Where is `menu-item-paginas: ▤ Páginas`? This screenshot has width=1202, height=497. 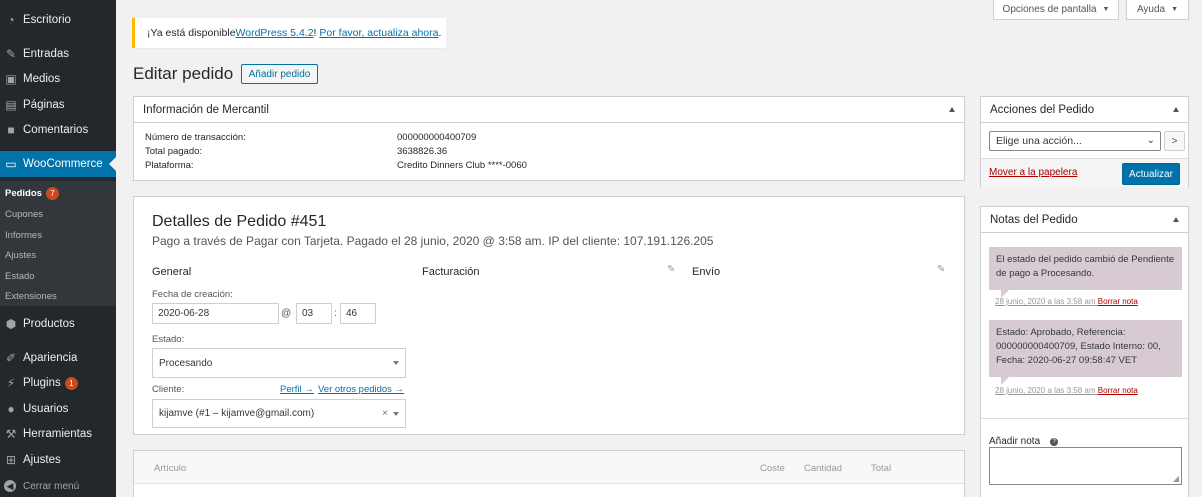 menu-item-paginas: ▤ Páginas is located at coordinates (58, 105).